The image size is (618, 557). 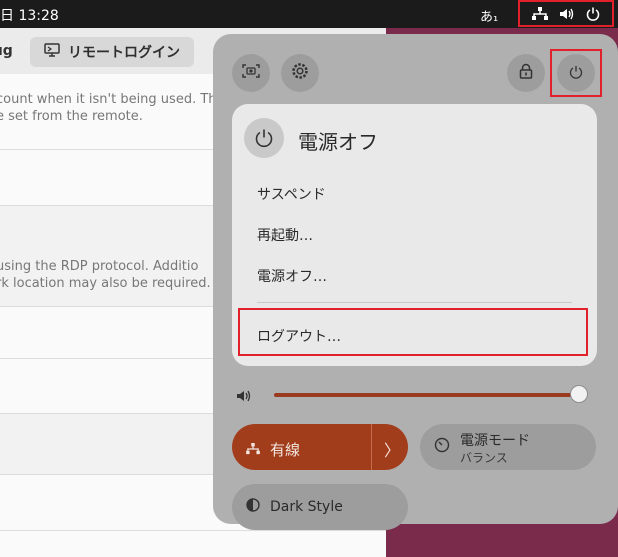 I want to click on dark-style-icon, so click(x=253, y=507).